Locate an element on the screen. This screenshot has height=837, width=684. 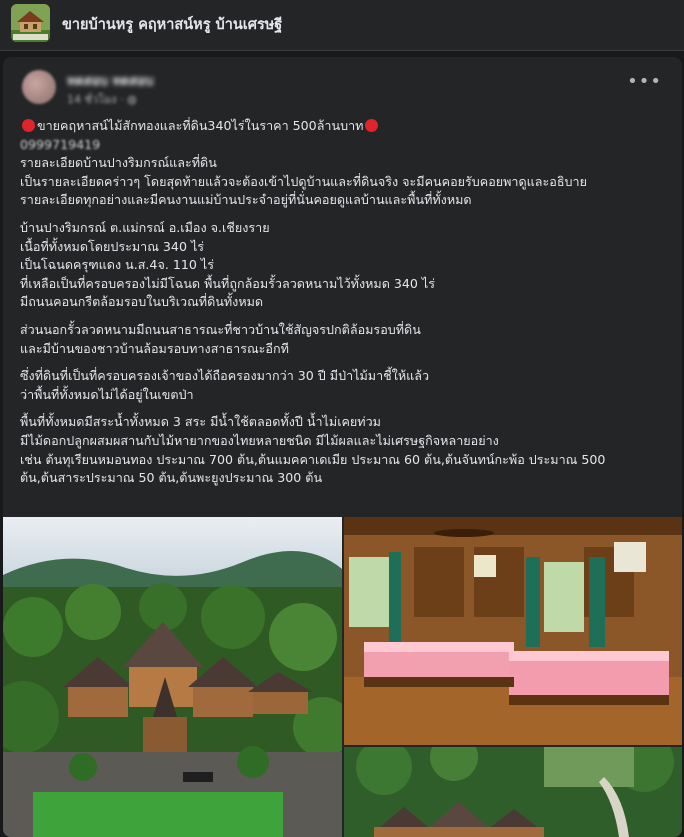
text-line: รายละเอียดบ้านปางริมกรณ์และที่ดิน is located at coordinates (118, 163).